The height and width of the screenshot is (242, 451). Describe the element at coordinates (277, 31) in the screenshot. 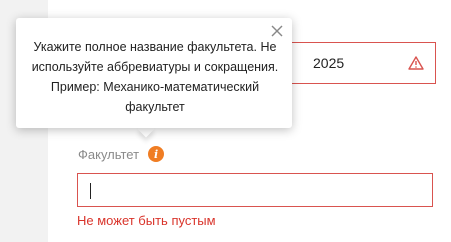

I see `close-icon` at that location.